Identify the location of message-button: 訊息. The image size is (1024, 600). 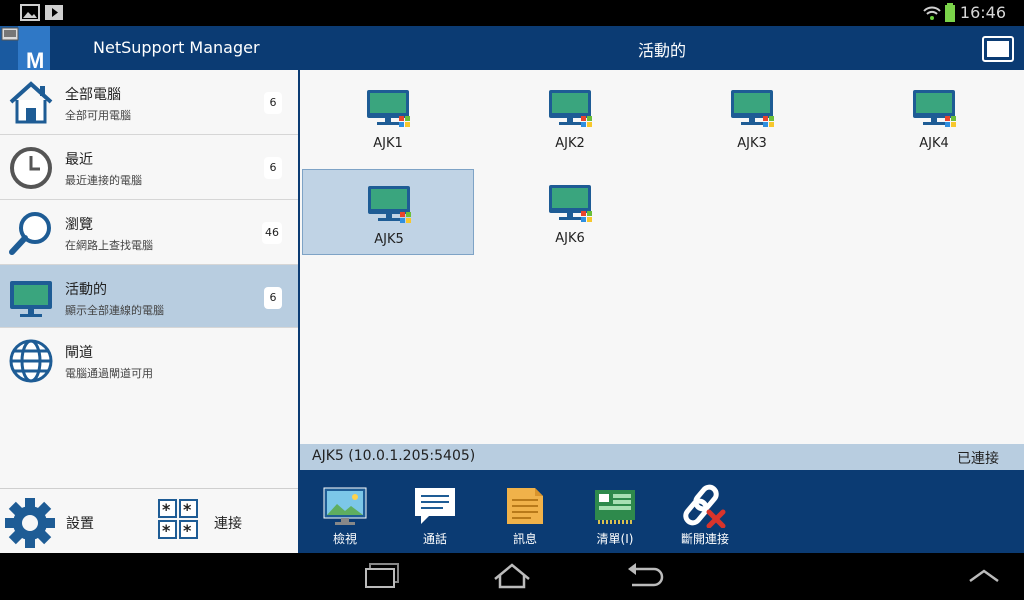
(525, 511).